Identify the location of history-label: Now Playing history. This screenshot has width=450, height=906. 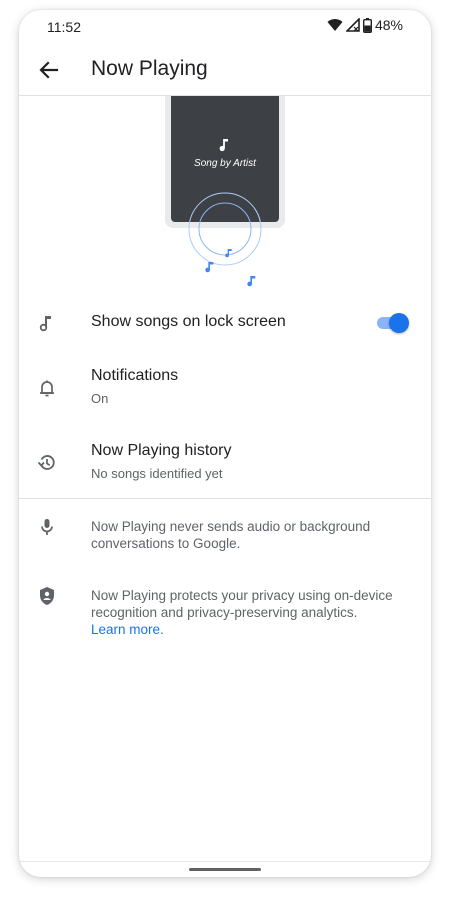
(161, 450).